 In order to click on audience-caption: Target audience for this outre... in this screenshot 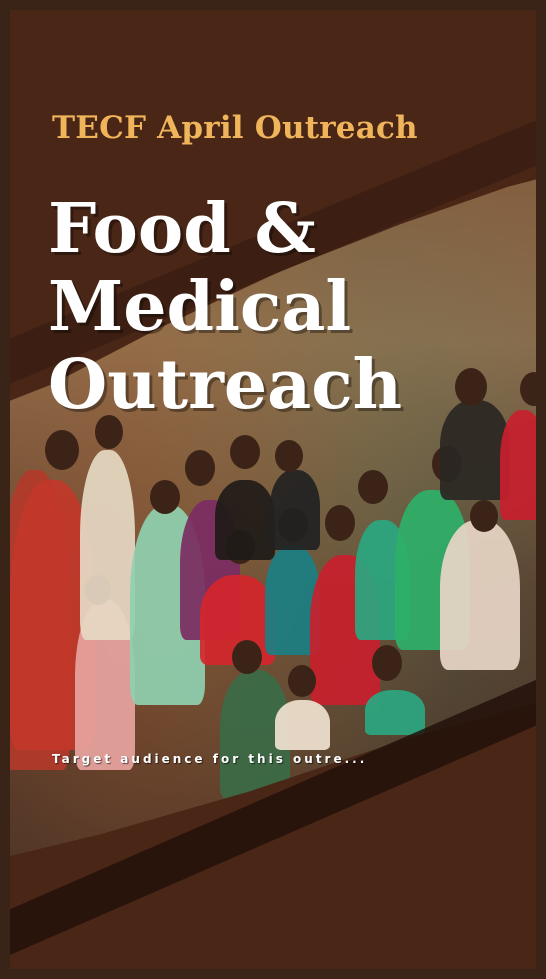, I will do `click(210, 759)`.